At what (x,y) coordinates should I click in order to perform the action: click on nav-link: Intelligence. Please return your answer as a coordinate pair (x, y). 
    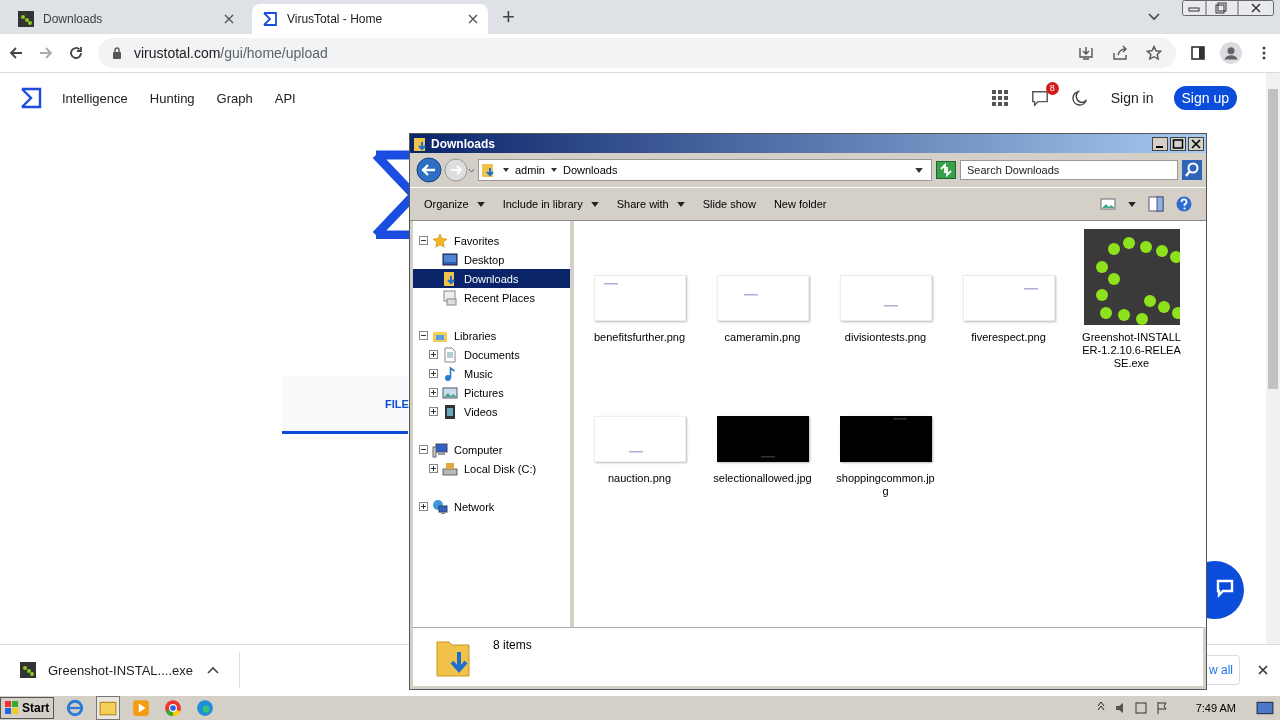
    Looking at the image, I should click on (95, 98).